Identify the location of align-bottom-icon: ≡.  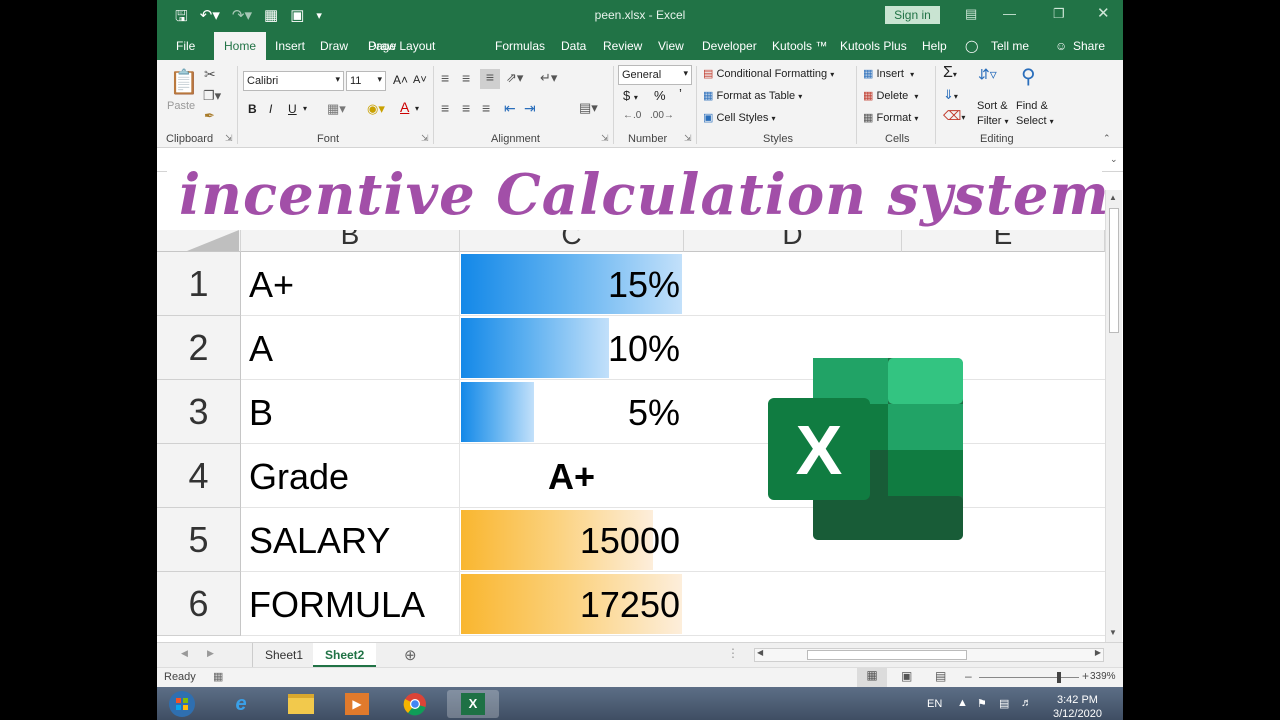
(490, 79).